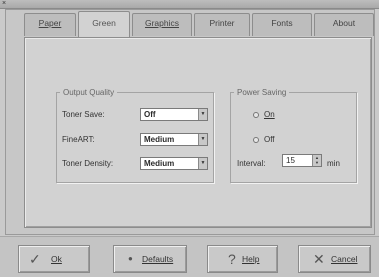  What do you see at coordinates (174, 114) in the screenshot?
I see `toner-save-select: Off ▼` at bounding box center [174, 114].